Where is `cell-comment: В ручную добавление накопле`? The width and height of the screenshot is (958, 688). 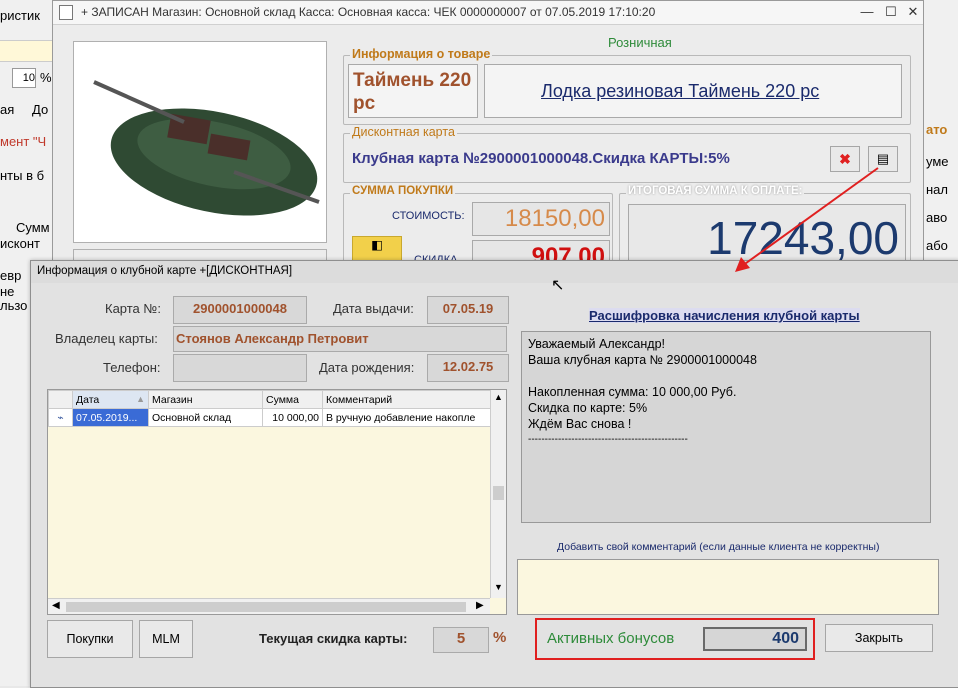
cell-comment: В ручную добавление накопле is located at coordinates (406, 417).